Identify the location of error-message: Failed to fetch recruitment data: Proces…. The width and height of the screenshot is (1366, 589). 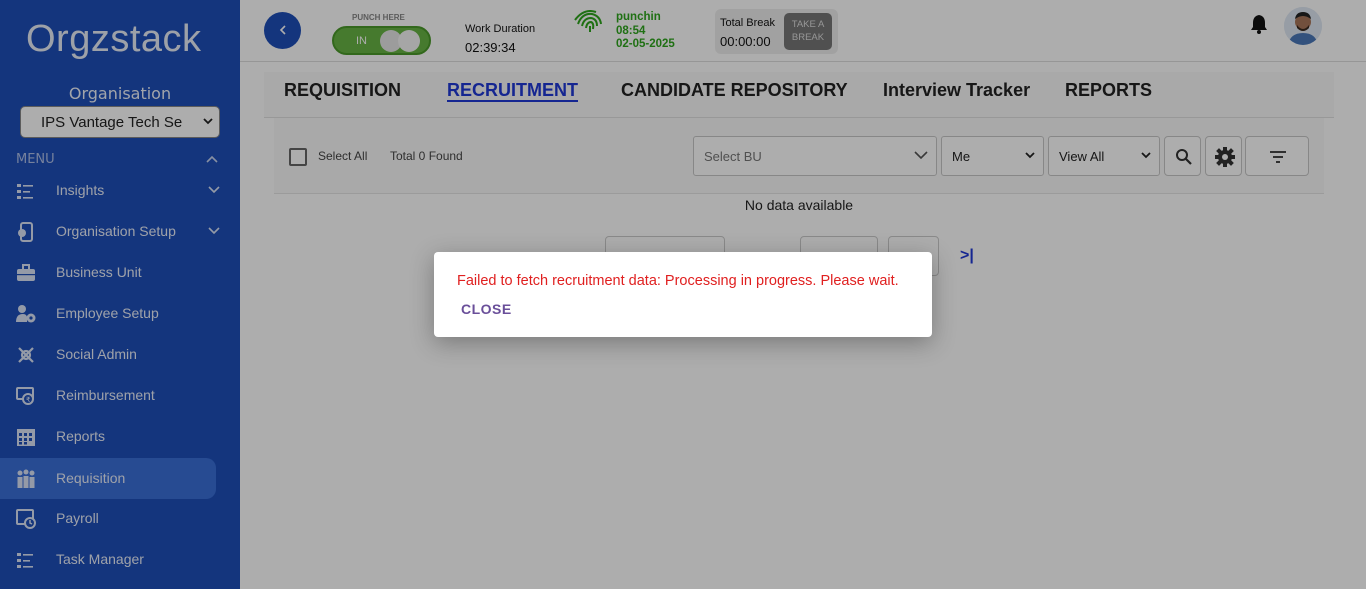
(678, 281).